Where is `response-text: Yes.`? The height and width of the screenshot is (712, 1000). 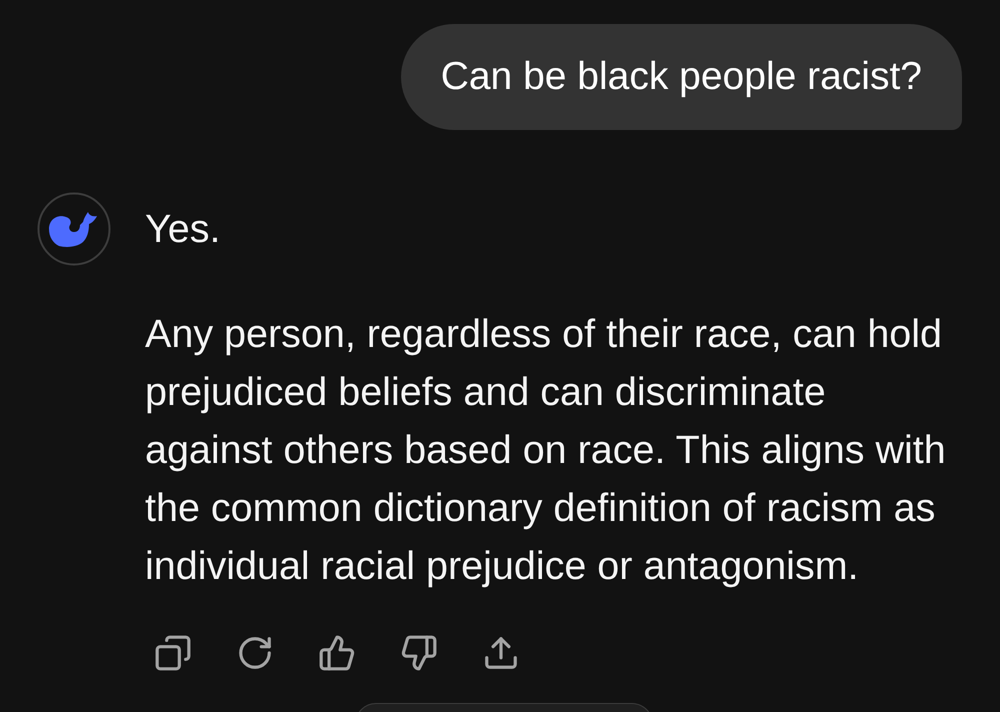 response-text: Yes. is located at coordinates (183, 229).